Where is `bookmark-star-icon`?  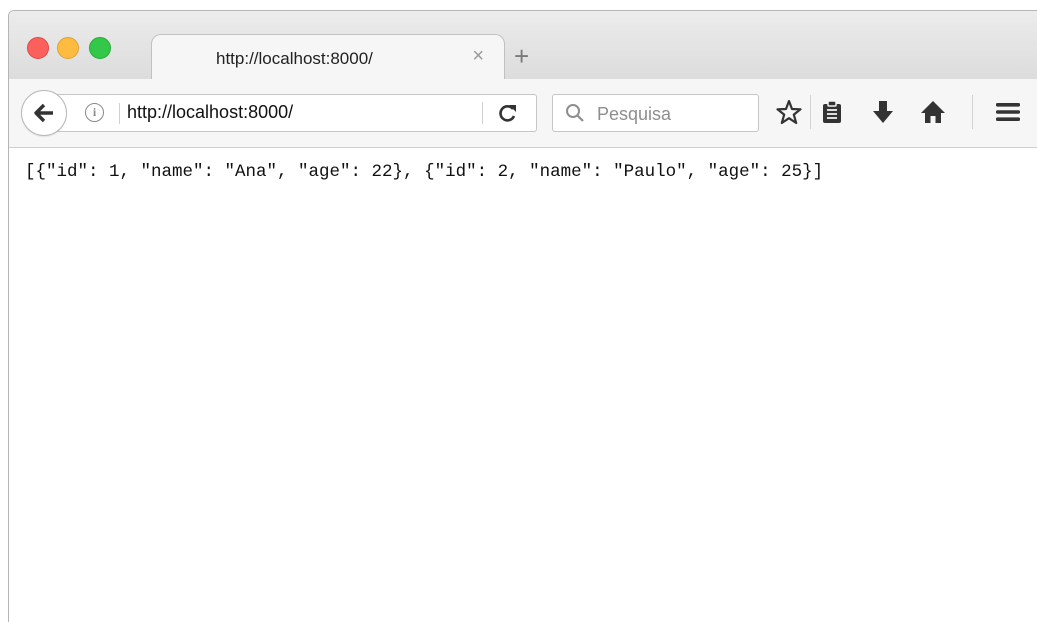
bookmark-star-icon is located at coordinates (789, 112).